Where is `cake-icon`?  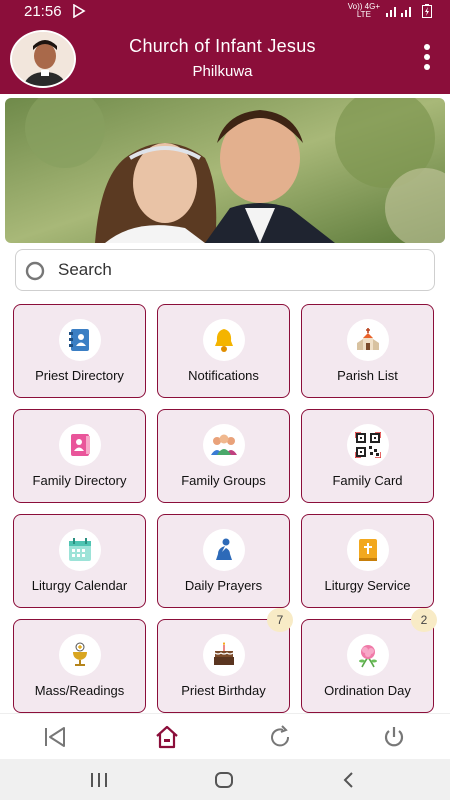 cake-icon is located at coordinates (224, 653).